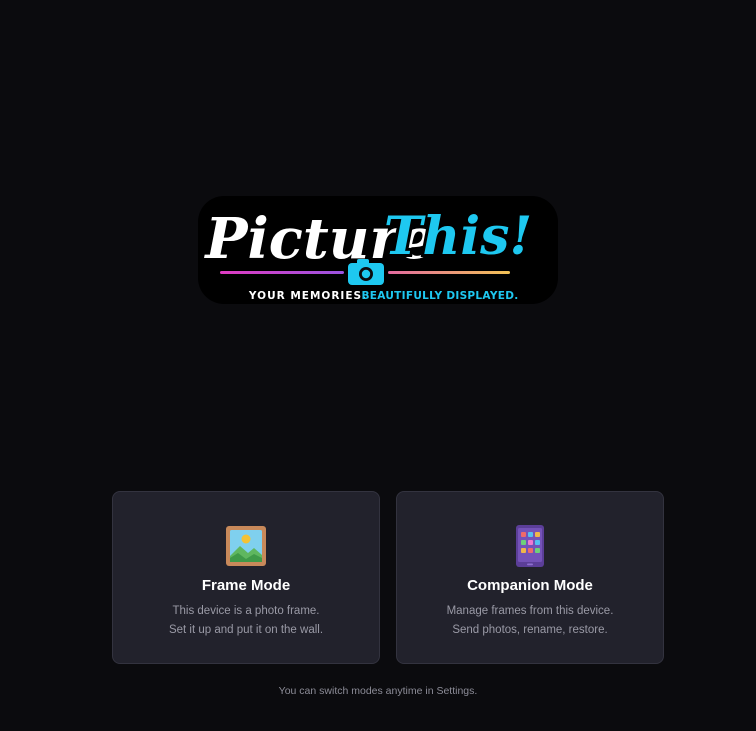 This screenshot has width=756, height=731. Describe the element at coordinates (439, 296) in the screenshot. I see `logo-tagline-part2: BEAUTIFULLY DISPLAYED.` at that location.